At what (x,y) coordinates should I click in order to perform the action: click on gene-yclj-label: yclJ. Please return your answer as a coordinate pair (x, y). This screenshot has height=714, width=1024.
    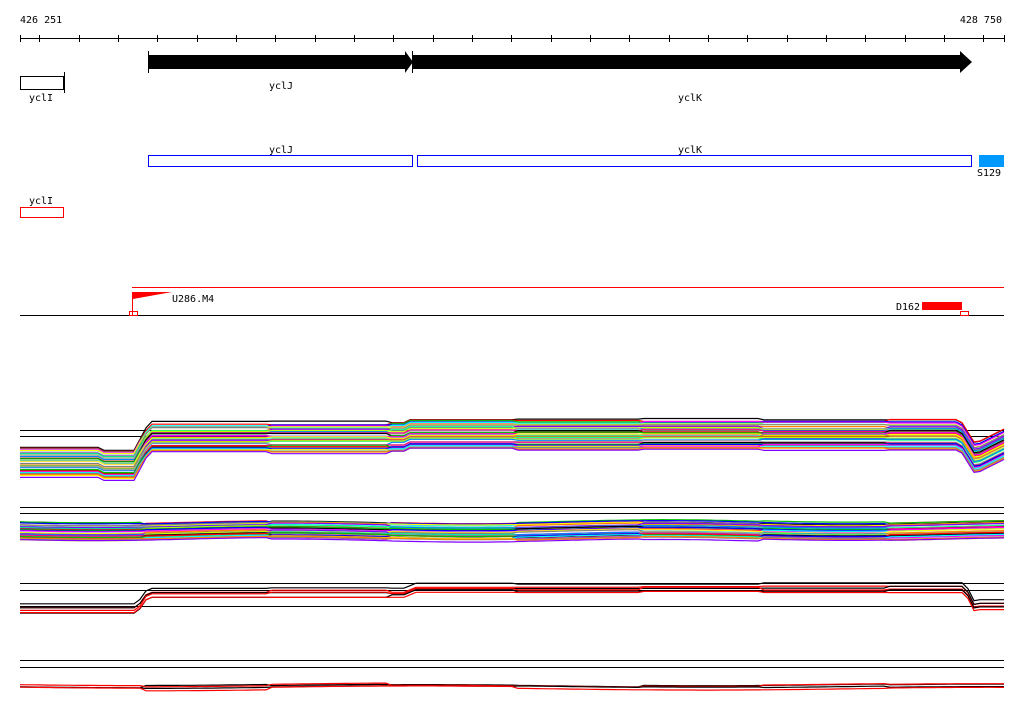
    Looking at the image, I should click on (281, 86).